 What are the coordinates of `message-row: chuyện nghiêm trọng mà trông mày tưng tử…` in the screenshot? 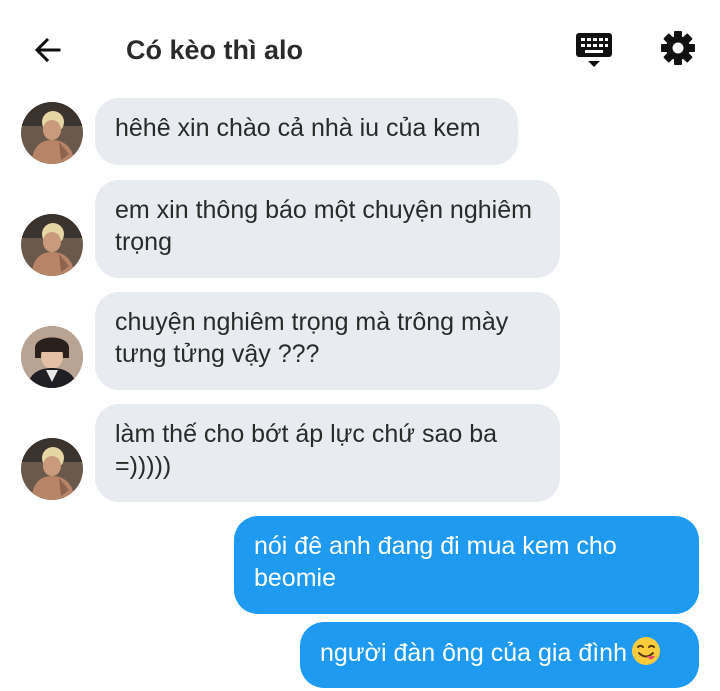 It's located at (360, 342).